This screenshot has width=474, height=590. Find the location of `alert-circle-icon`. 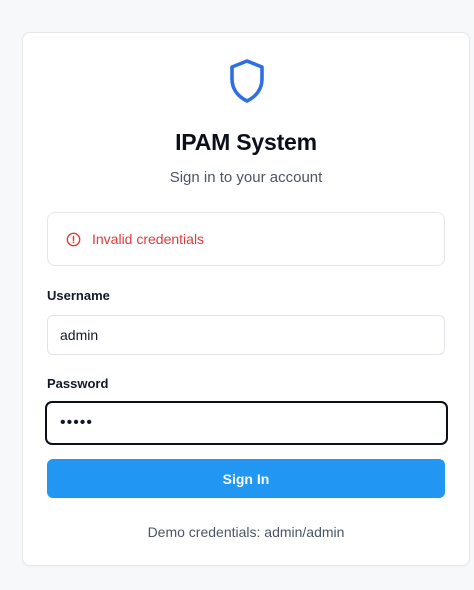

alert-circle-icon is located at coordinates (73, 239).